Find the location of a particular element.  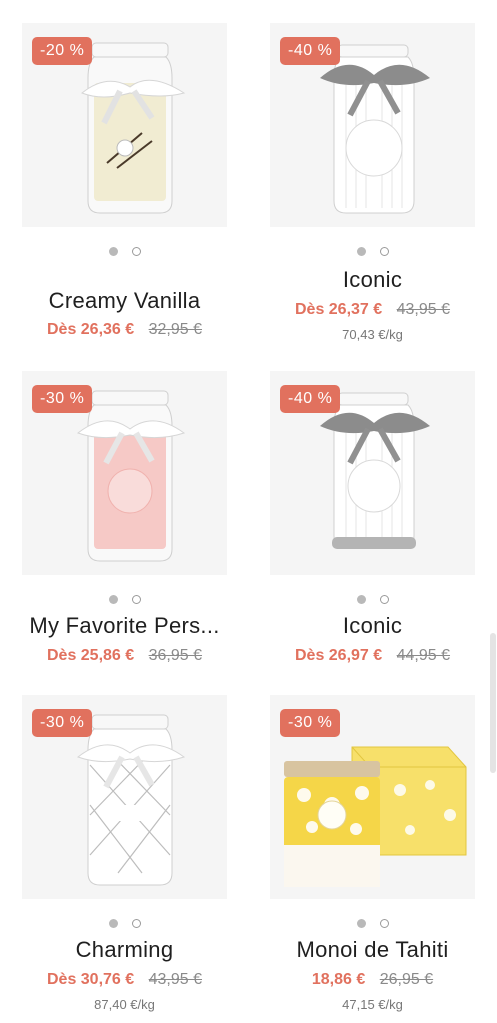

current-price: 18,86 € is located at coordinates (338, 979).